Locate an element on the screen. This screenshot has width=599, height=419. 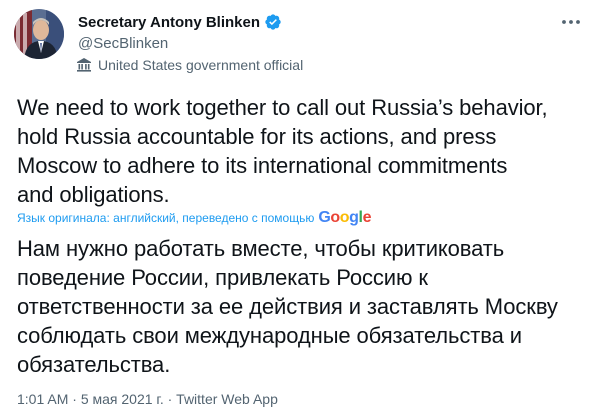
author-block: Secretary Antony Blinken @SecBlinken is located at coordinates (180, 32).